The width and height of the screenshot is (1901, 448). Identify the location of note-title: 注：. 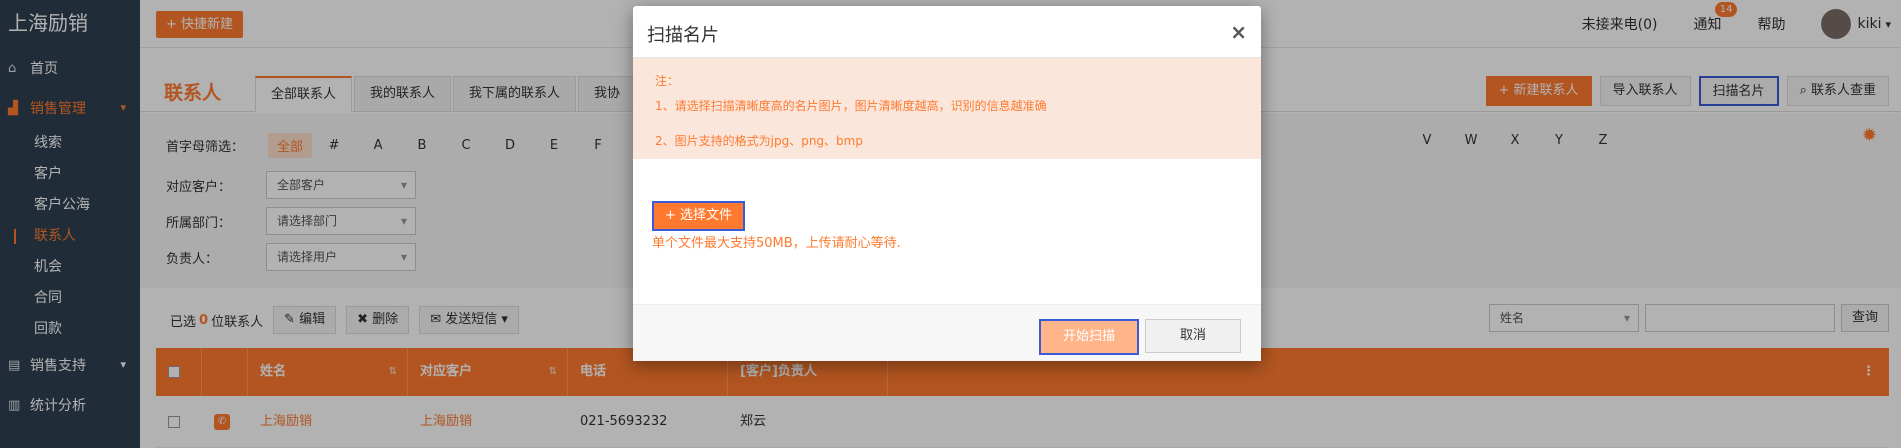
(667, 81).